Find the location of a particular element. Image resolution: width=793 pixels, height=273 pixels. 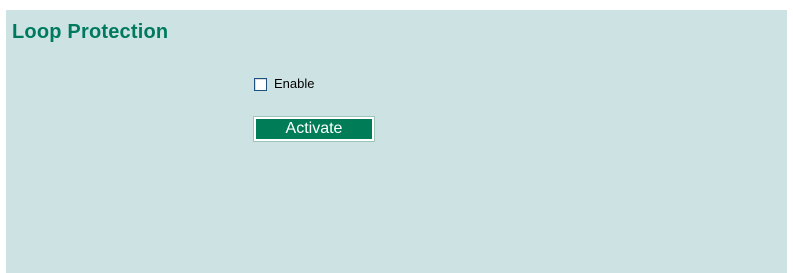

enable-checkbox is located at coordinates (260, 84).